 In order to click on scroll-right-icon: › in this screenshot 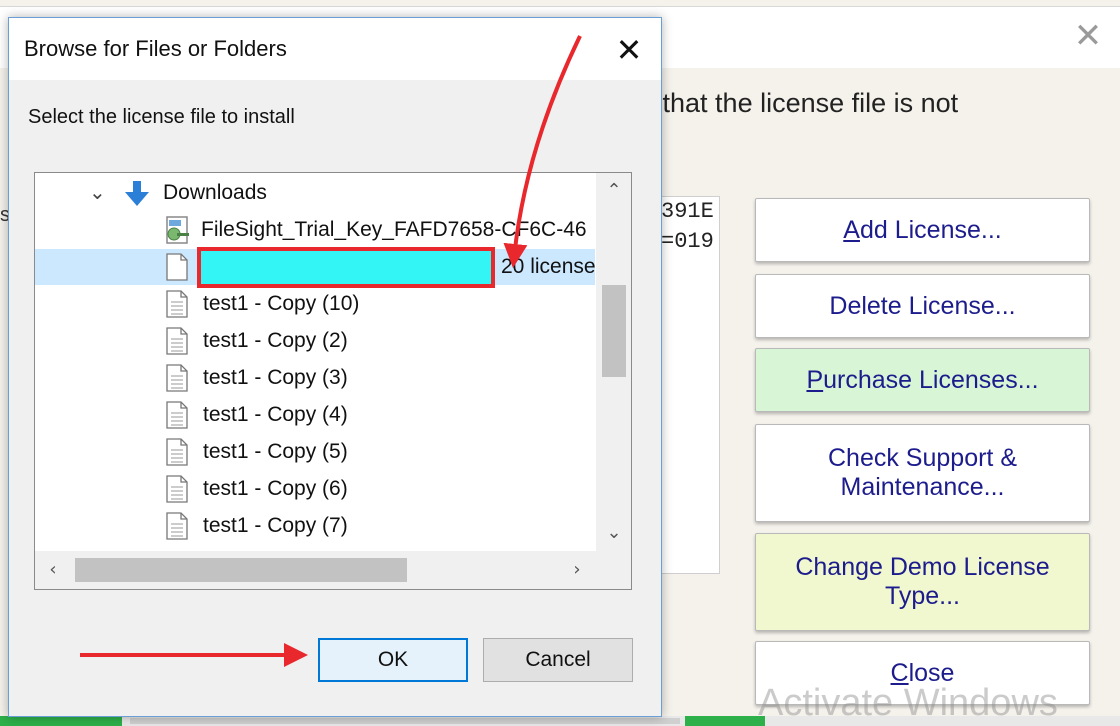, I will do `click(577, 570)`.